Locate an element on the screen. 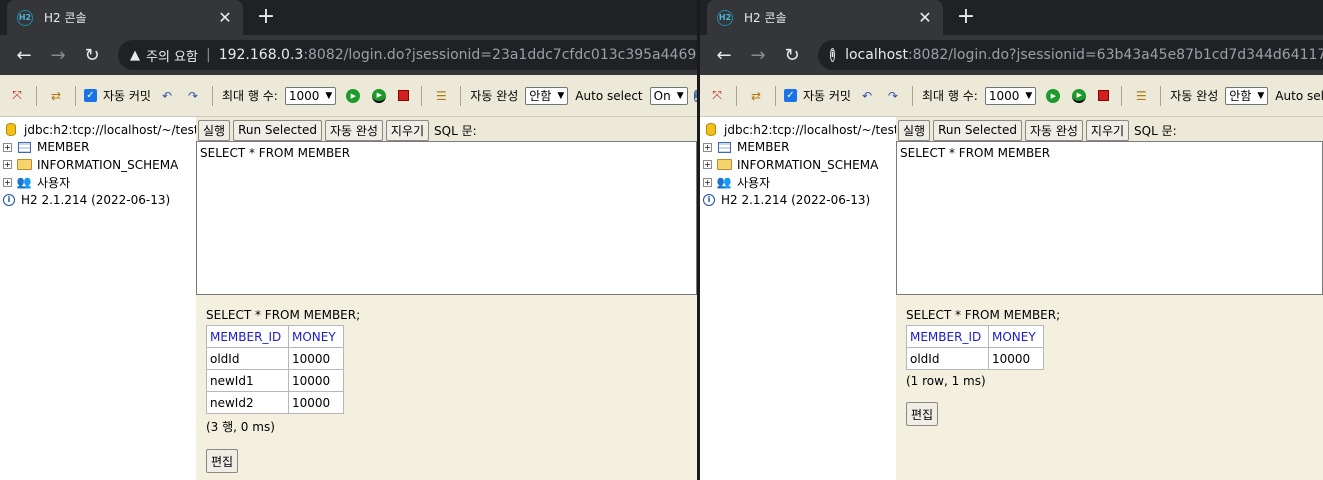  result-table: MEMBER_ID MONEY oldId 10000 is located at coordinates (975, 347).